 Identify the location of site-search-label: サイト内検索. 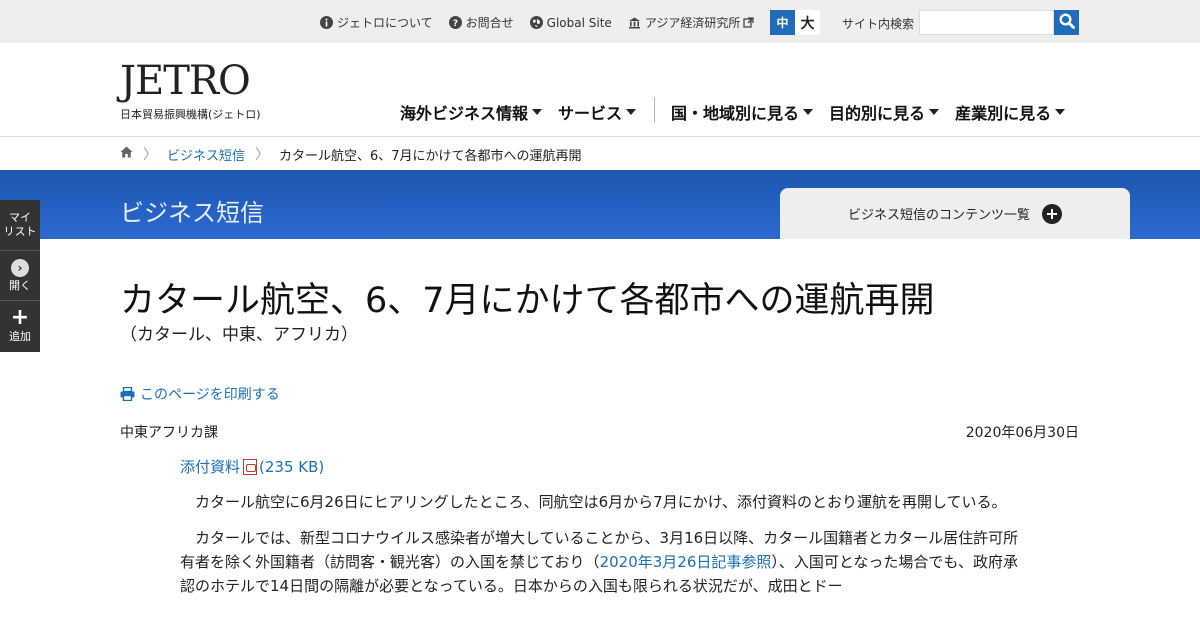
(878, 24).